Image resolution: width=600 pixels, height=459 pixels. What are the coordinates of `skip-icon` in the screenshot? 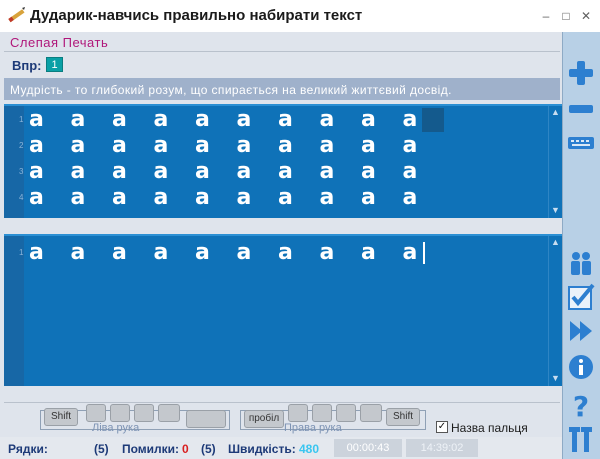 It's located at (581, 331).